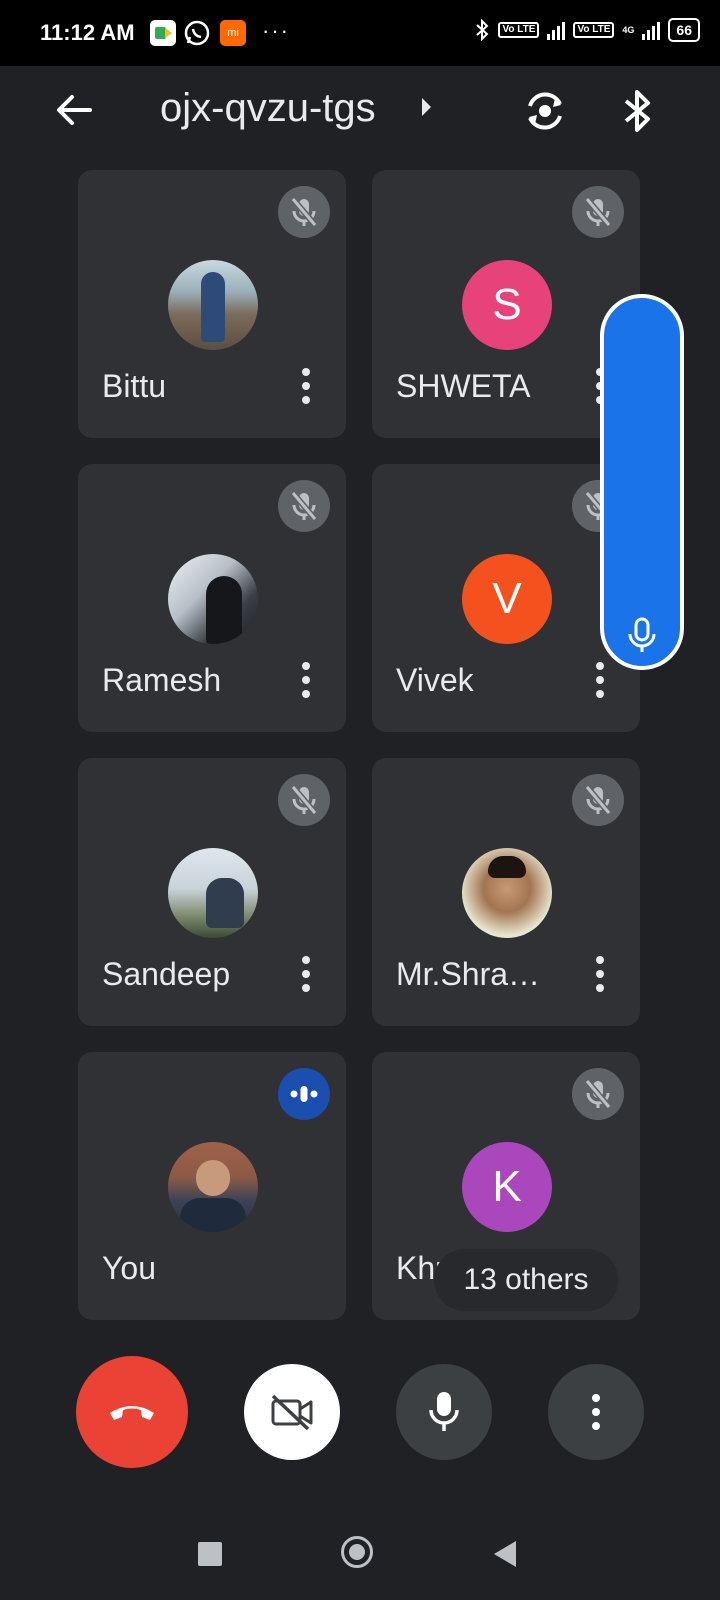 The width and height of the screenshot is (720, 1600). I want to click on bluetooth-status-icon, so click(482, 30).